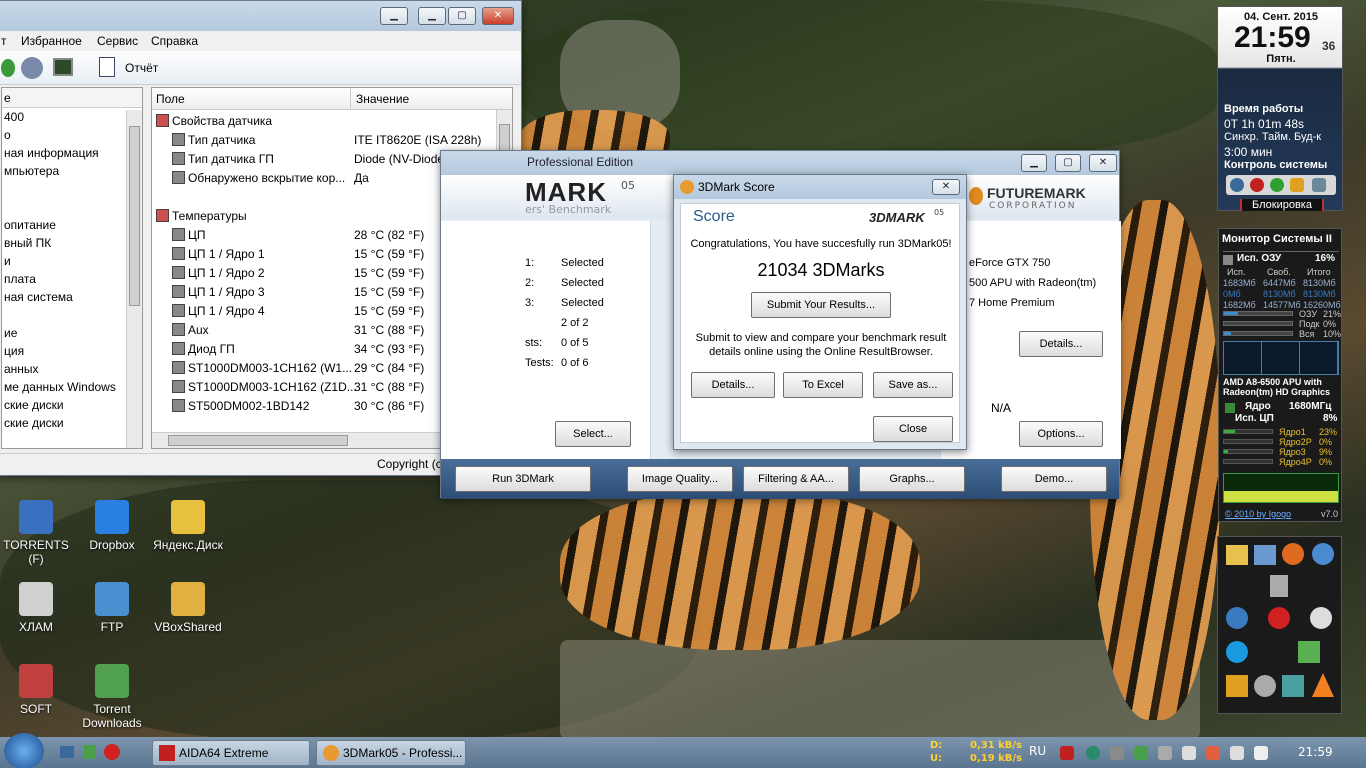 The image size is (1366, 768). What do you see at coordinates (38, 608) in the screenshot?
I see `desktop-icon: ХЛАМ` at bounding box center [38, 608].